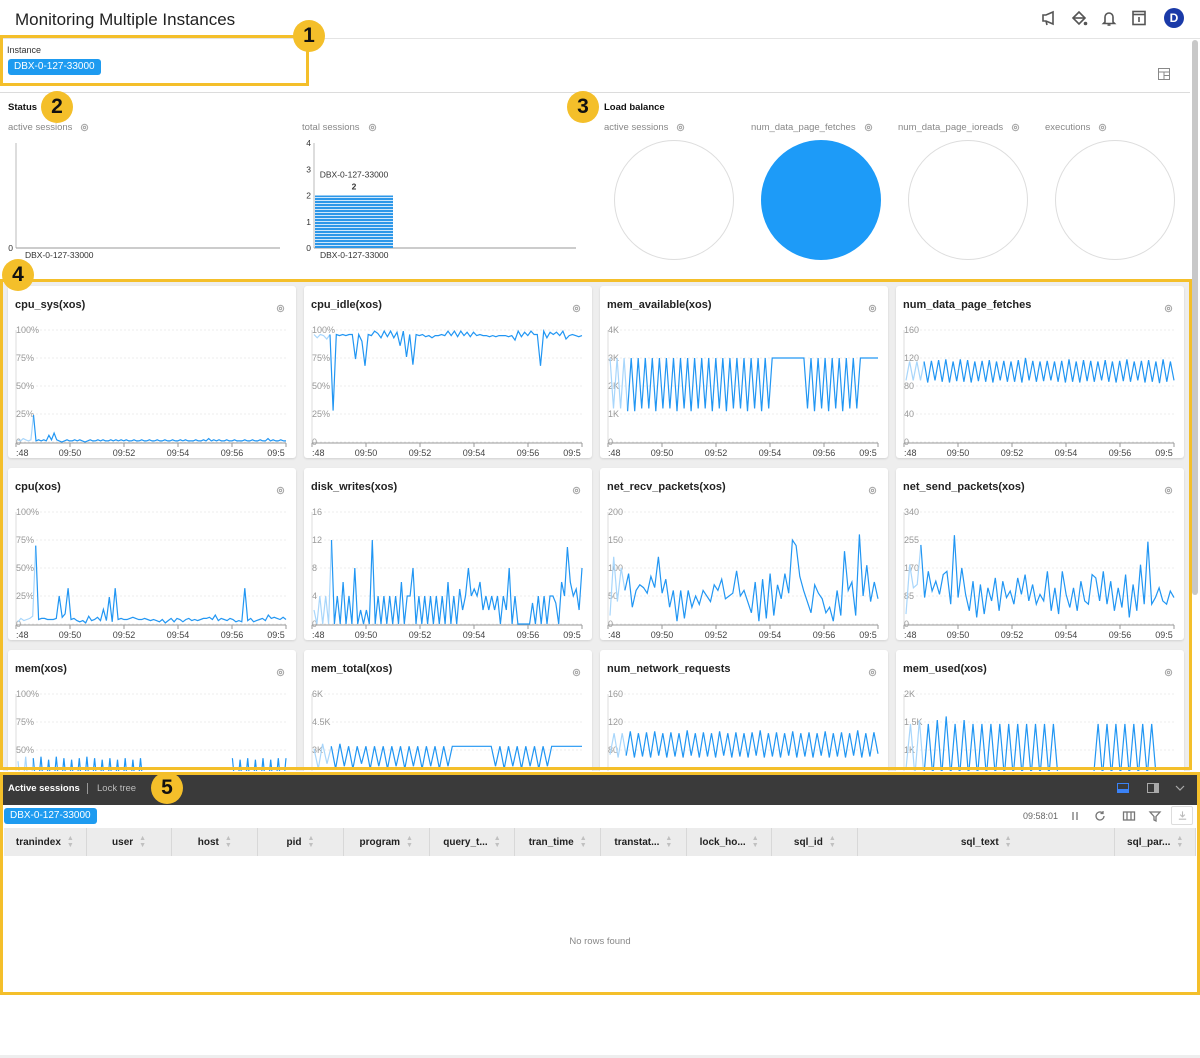 The height and width of the screenshot is (1058, 1200). Describe the element at coordinates (130, 842) in the screenshot. I see `column-header: user ▲ ▼` at that location.